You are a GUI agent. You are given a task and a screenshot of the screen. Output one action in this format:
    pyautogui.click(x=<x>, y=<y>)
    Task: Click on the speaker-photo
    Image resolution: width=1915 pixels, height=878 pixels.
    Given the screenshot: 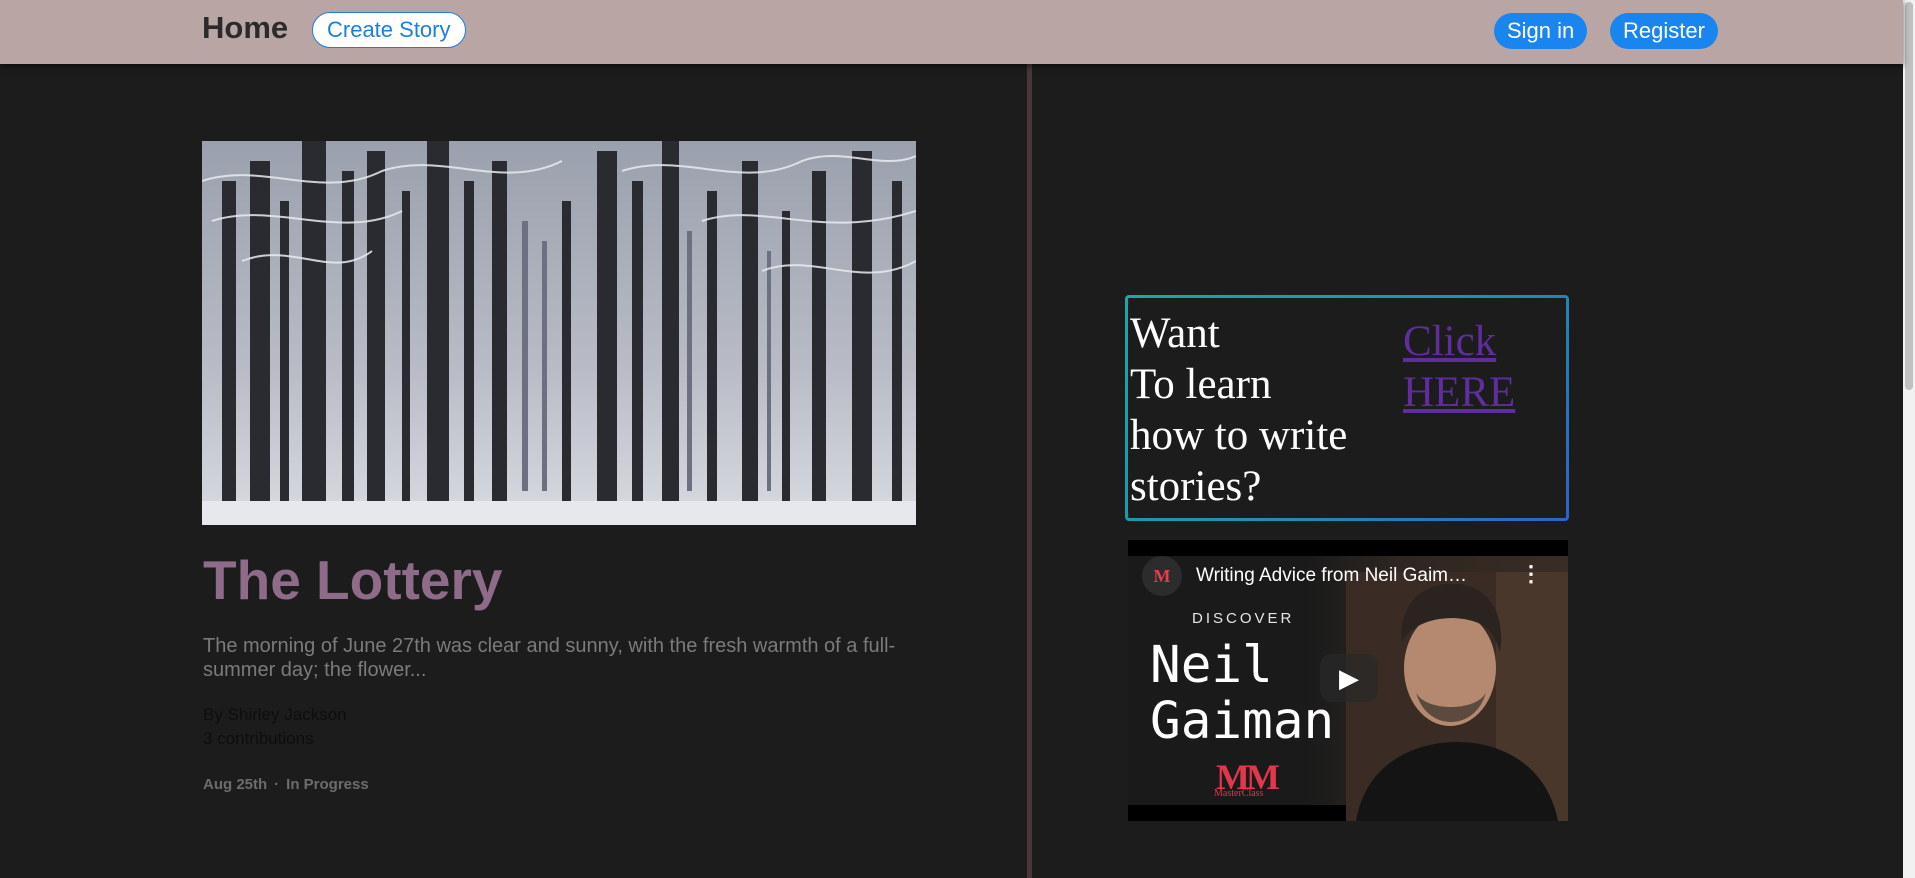 What is the action you would take?
    pyautogui.click(x=1457, y=696)
    